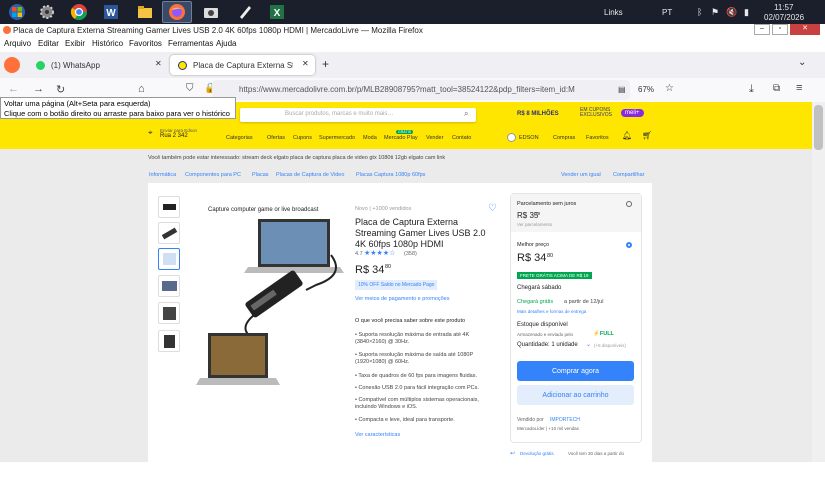  Describe the element at coordinates (239, 138) in the screenshot. I see `nav-categorias: Categorias` at that location.